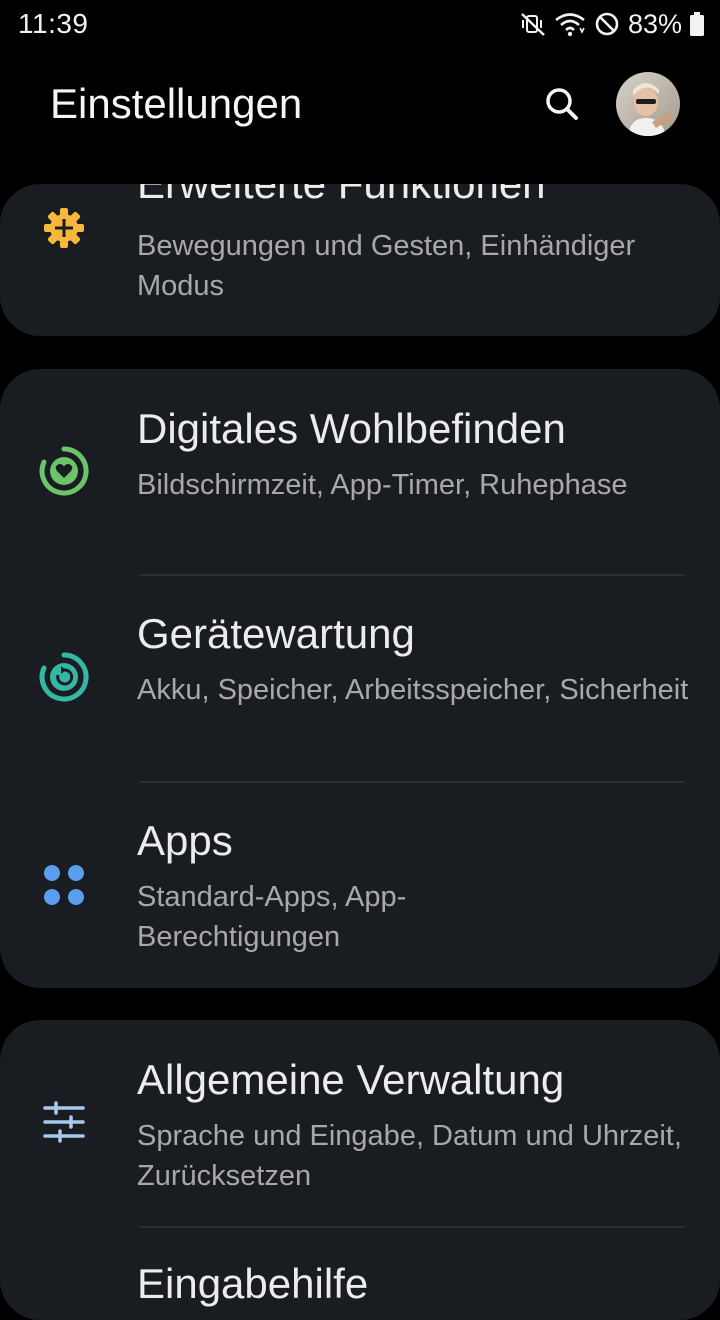  Describe the element at coordinates (607, 24) in the screenshot. I see `do-not-disturb-icon` at that location.